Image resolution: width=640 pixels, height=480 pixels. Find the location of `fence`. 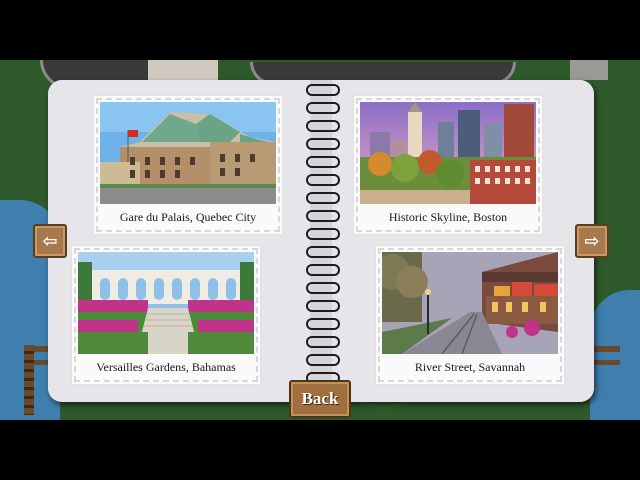

fence is located at coordinates (29, 380).